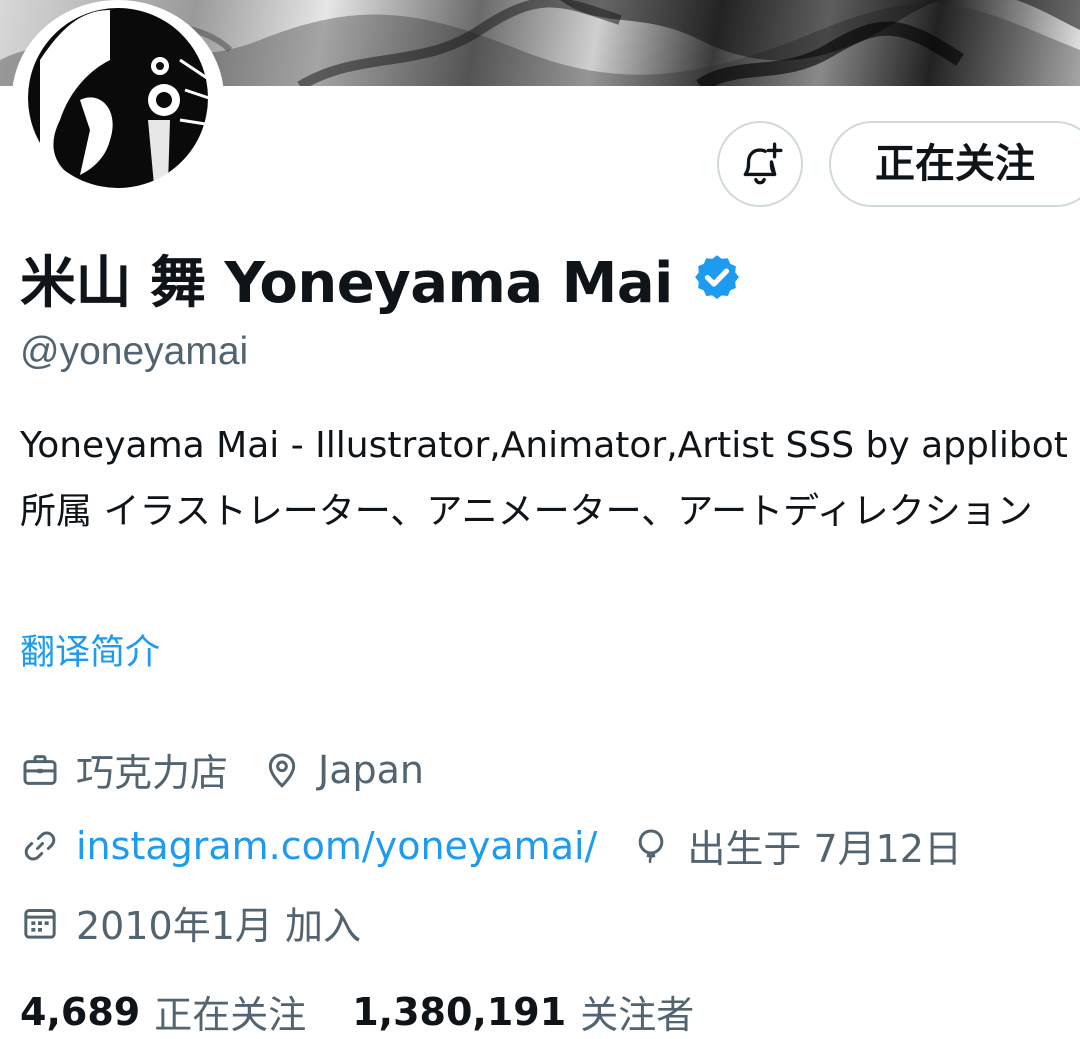  What do you see at coordinates (40, 923) in the screenshot?
I see `calendar-icon` at bounding box center [40, 923].